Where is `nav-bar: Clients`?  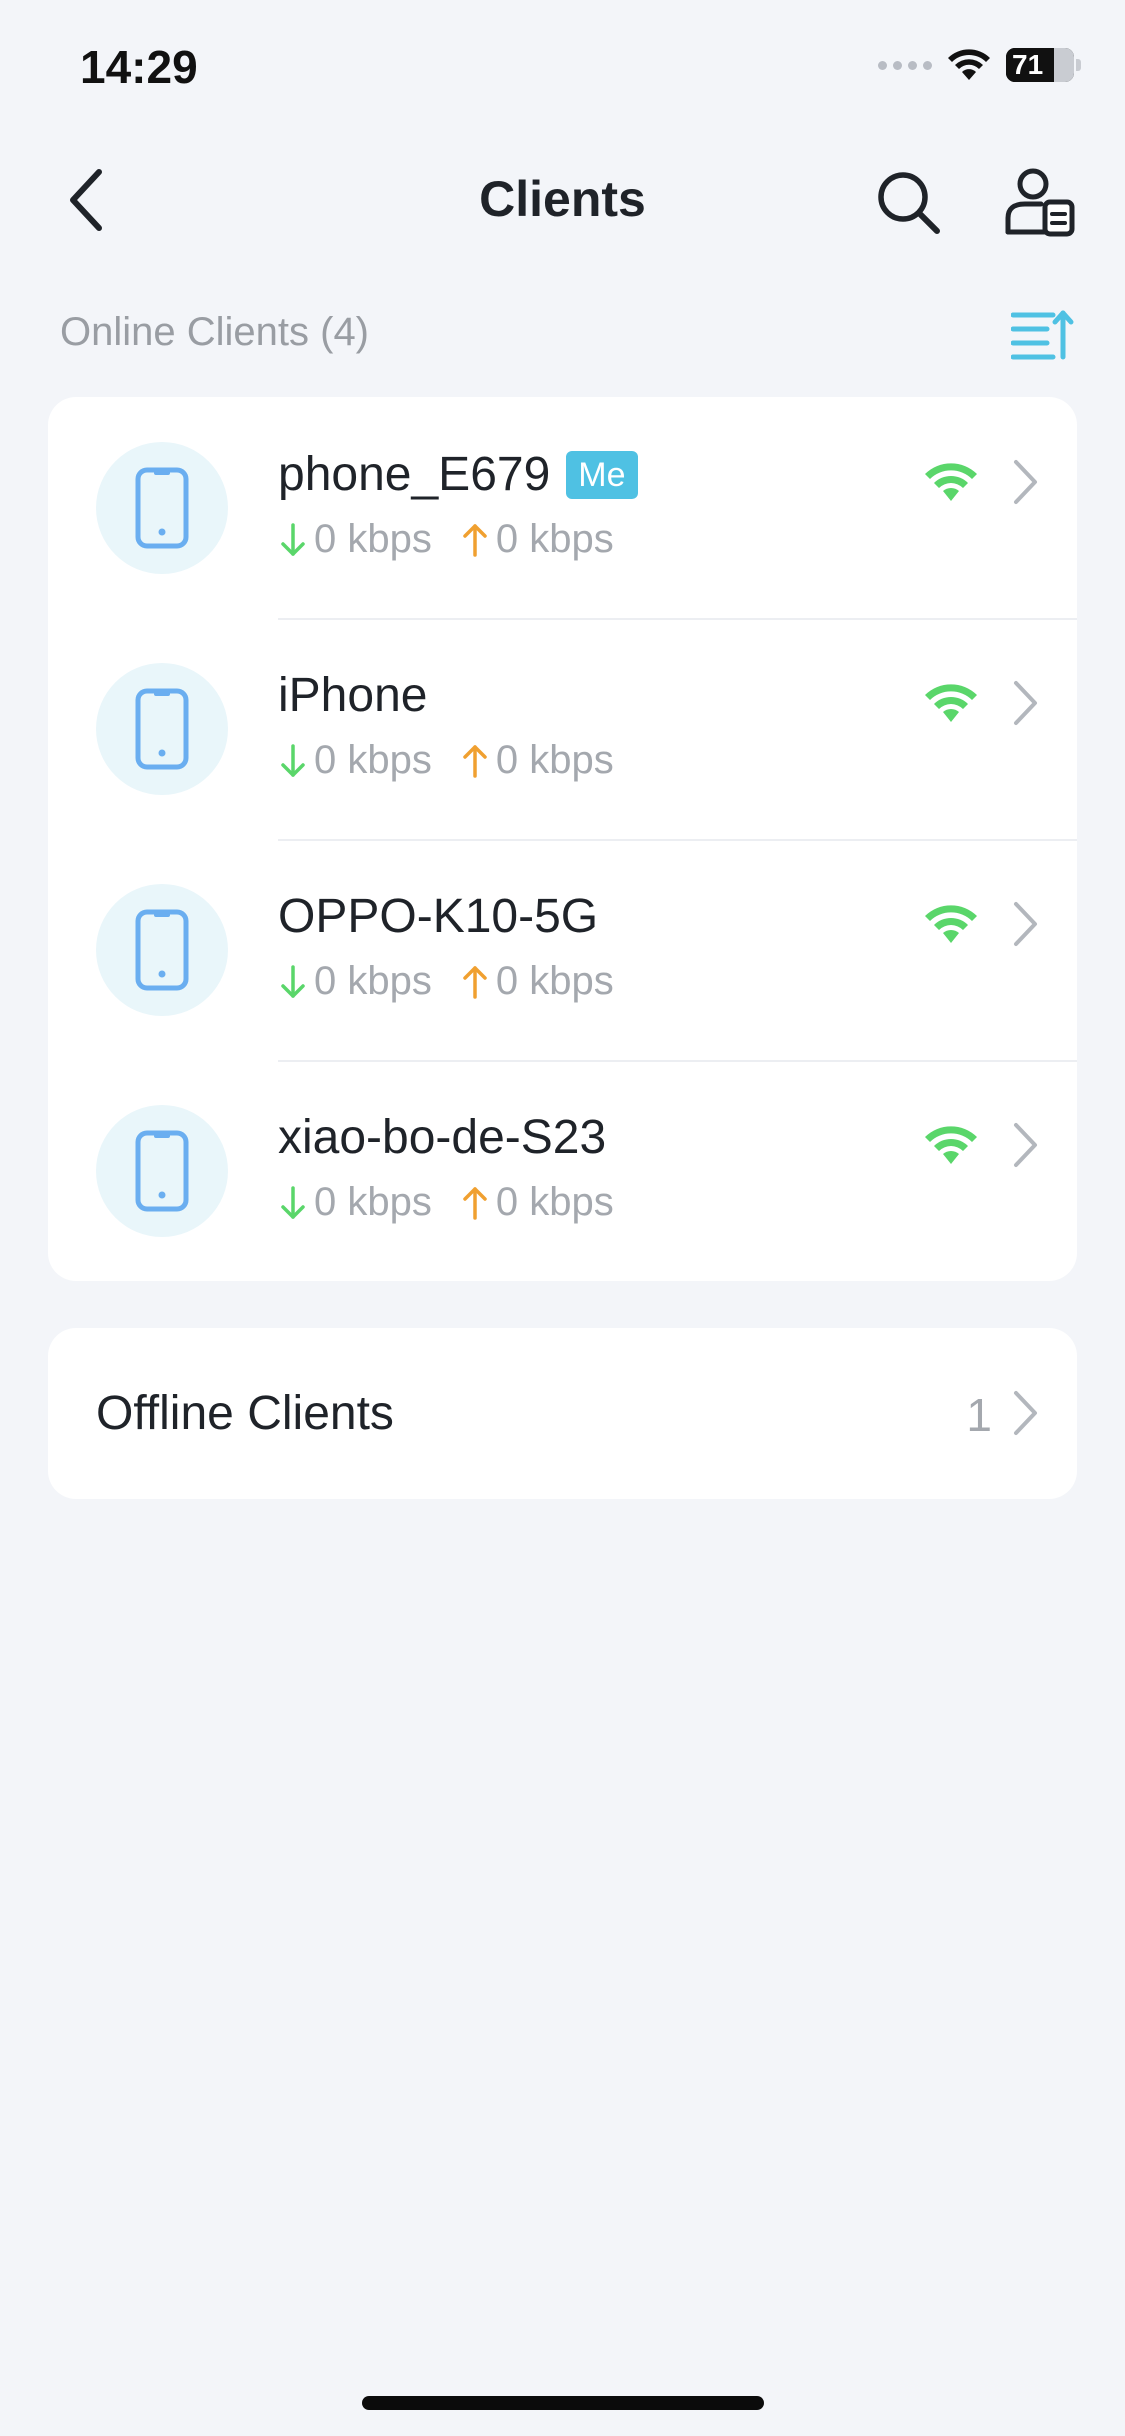 nav-bar: Clients is located at coordinates (562, 200).